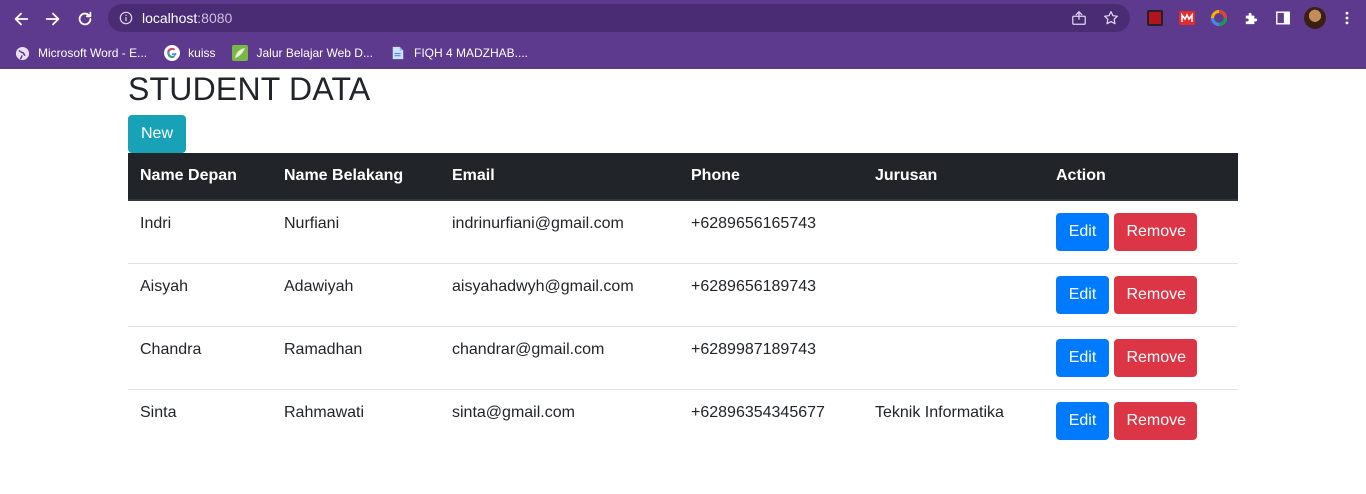  Describe the element at coordinates (172, 53) in the screenshot. I see `google-icon` at that location.